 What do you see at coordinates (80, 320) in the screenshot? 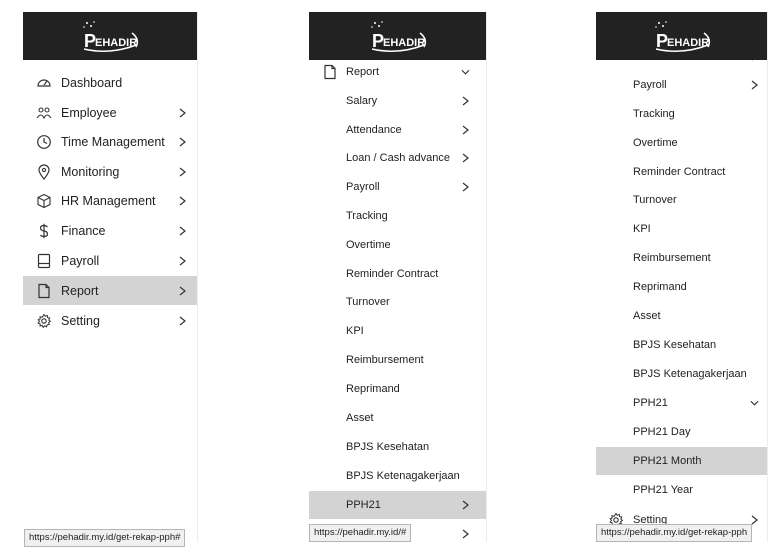
I see `sidebar-item-label: Setting` at bounding box center [80, 320].